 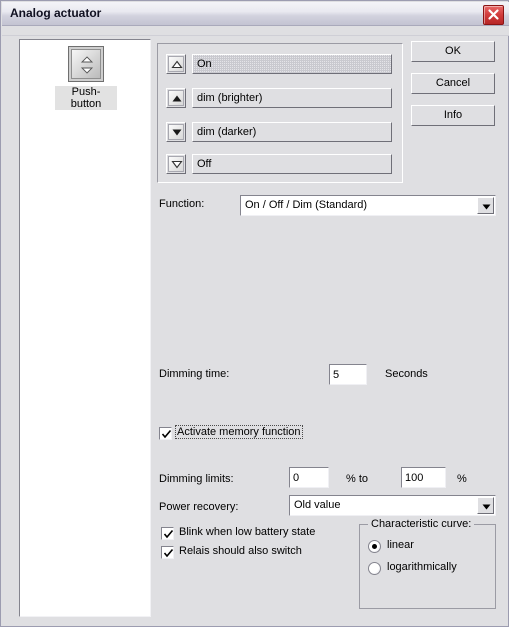 I want to click on dimming-limits-end-unit: %, so click(x=462, y=479).